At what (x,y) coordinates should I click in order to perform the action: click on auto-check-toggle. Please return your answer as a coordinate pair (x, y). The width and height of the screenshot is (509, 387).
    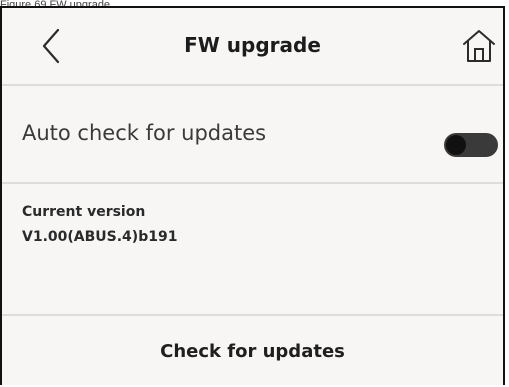
    Looking at the image, I should click on (471, 145).